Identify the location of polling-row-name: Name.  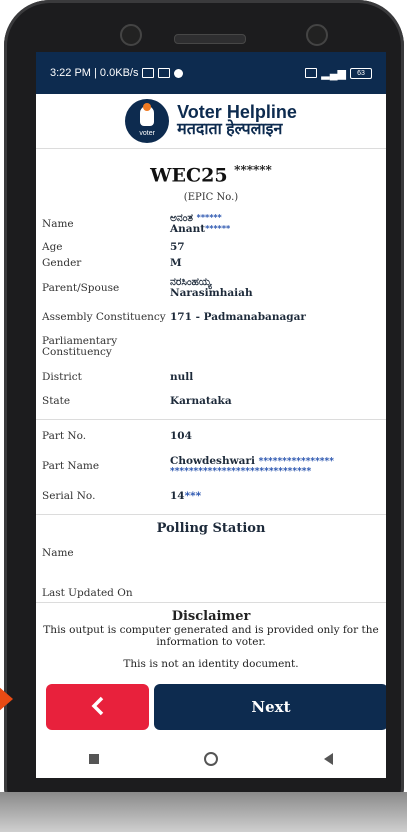
(58, 553).